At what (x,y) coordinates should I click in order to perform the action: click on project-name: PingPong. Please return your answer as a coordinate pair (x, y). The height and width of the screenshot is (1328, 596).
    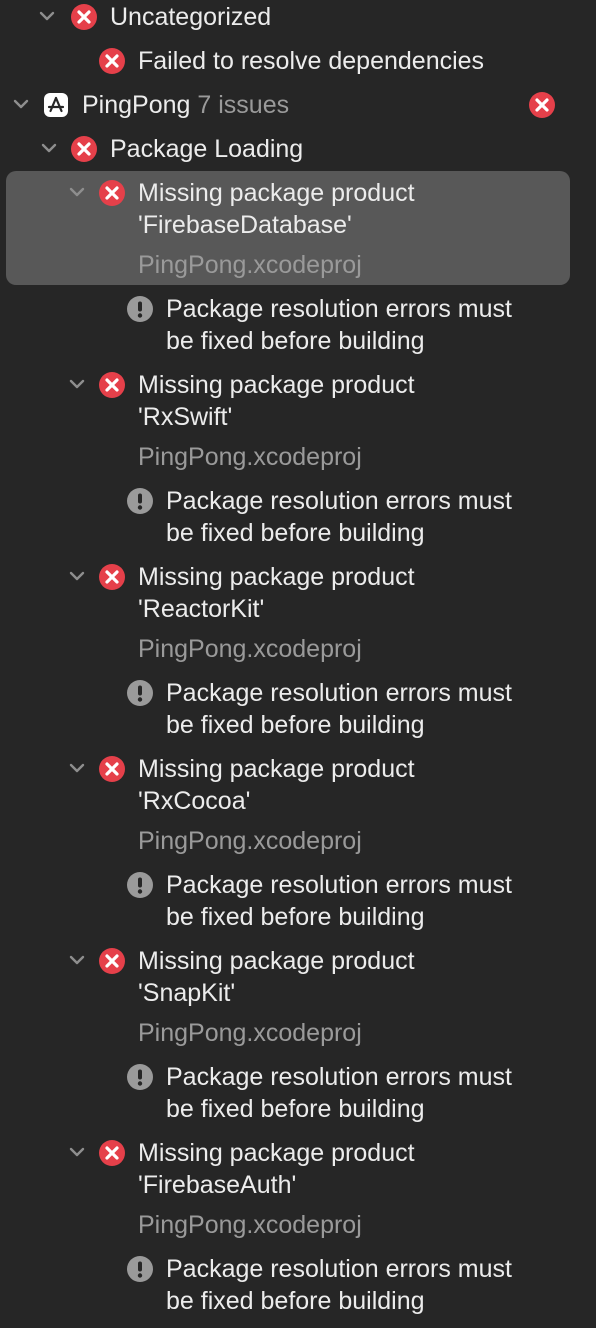
    Looking at the image, I should click on (136, 105).